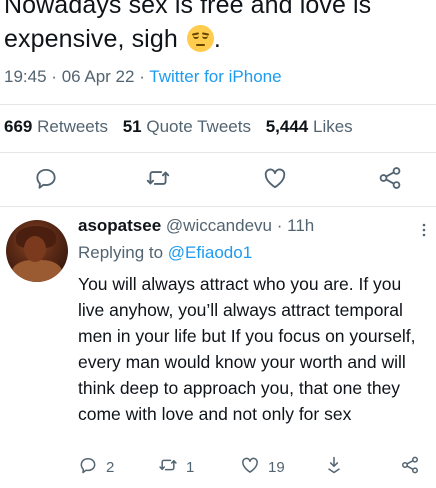 This screenshot has height=488, width=436. Describe the element at coordinates (132, 126) in the screenshot. I see `quote-tweets-count: 51` at that location.